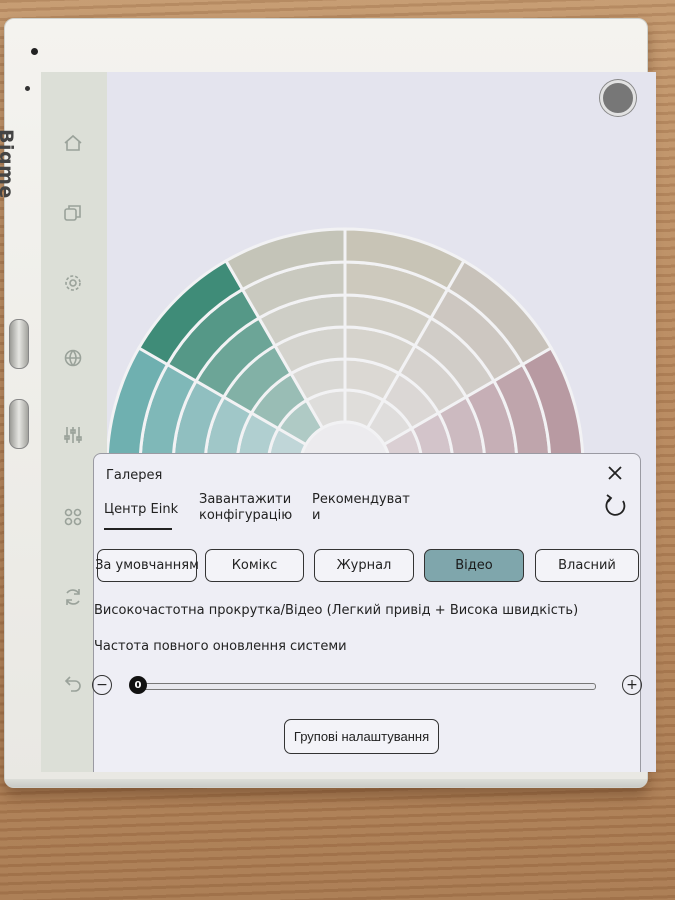 This screenshot has height=900, width=675. I want to click on floating-menu-button, so click(618, 98).